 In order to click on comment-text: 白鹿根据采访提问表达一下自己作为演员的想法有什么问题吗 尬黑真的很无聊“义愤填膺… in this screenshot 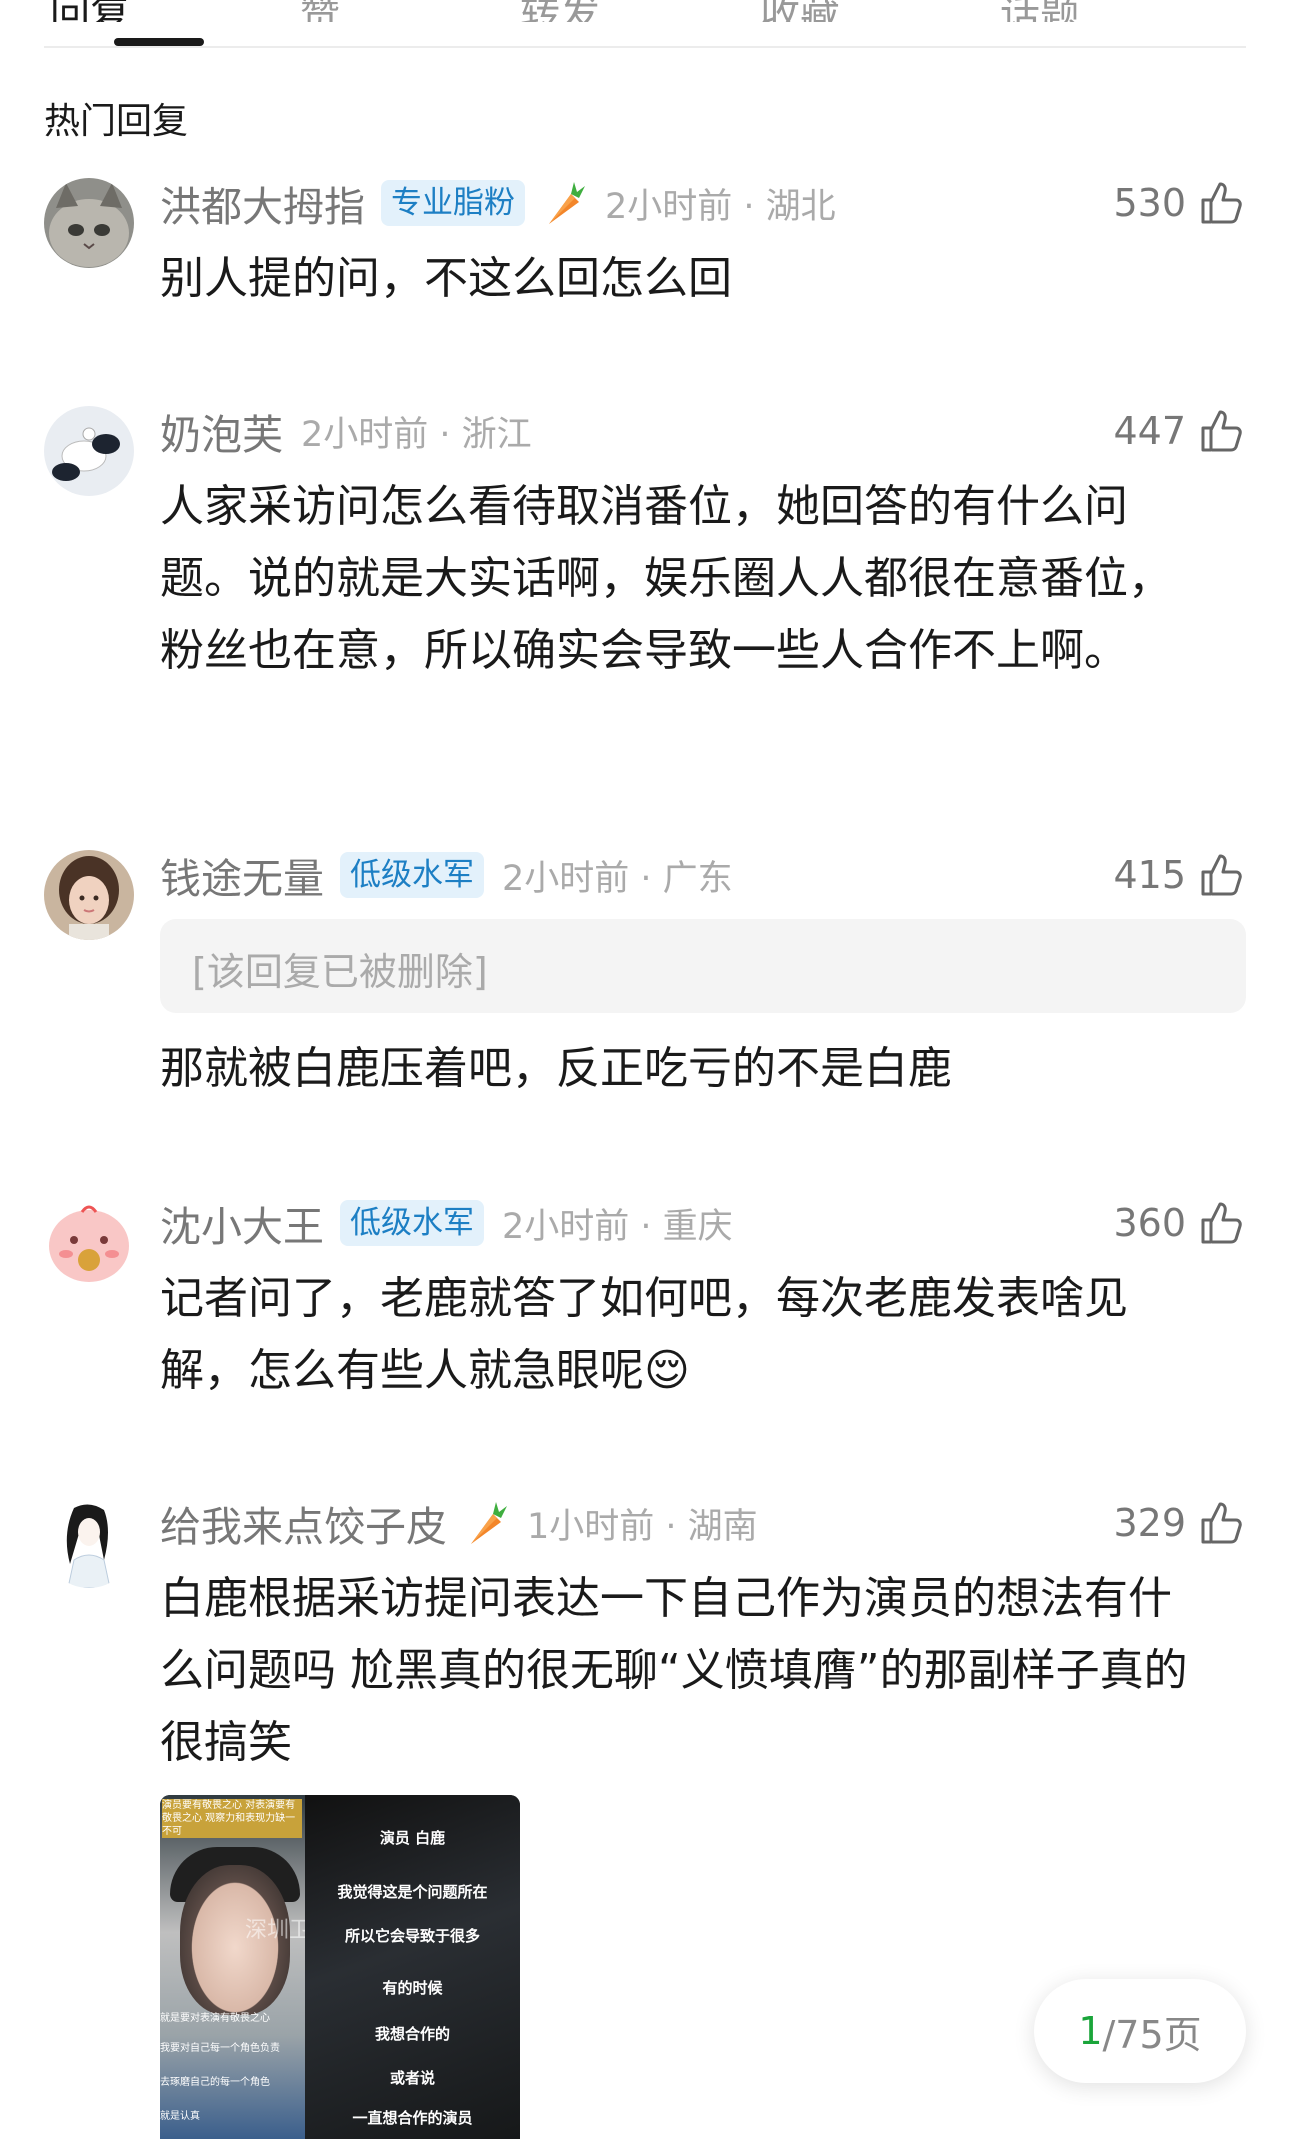, I will do `click(674, 1670)`.